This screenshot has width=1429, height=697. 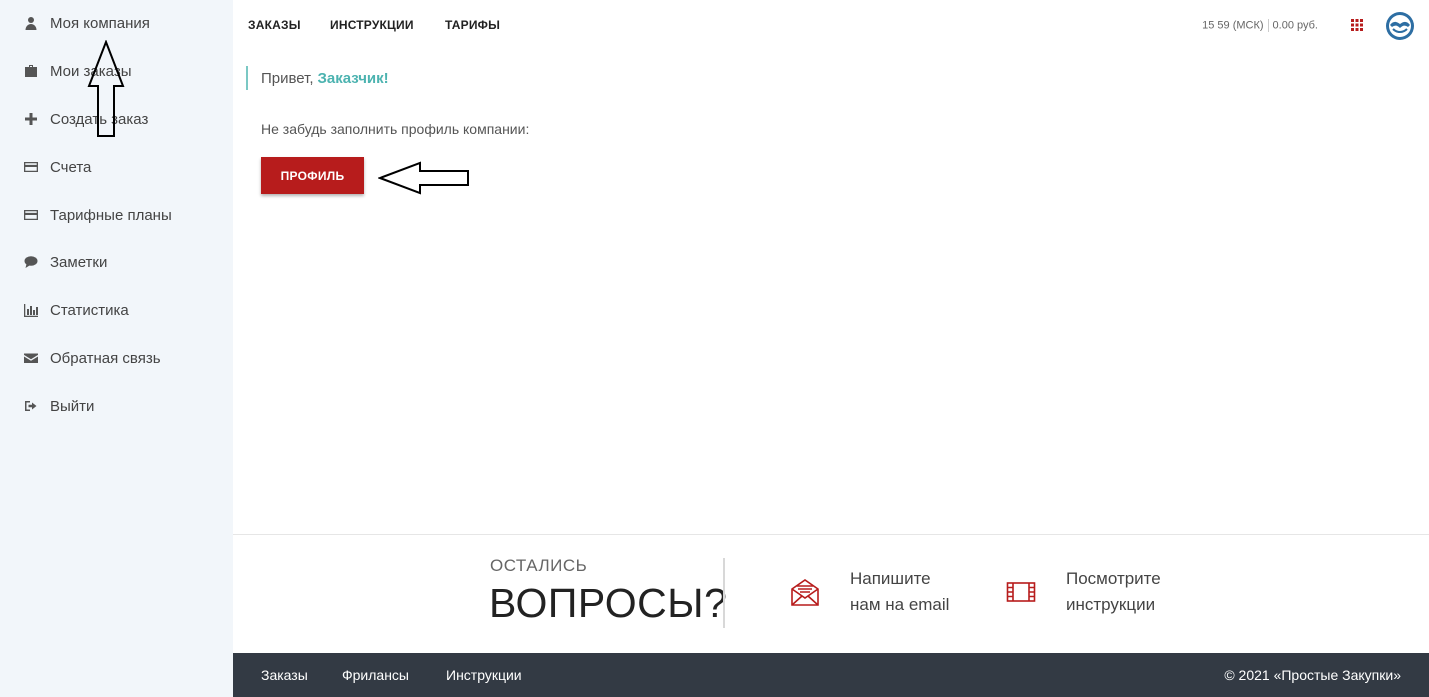 What do you see at coordinates (274, 25) in the screenshot?
I see `topnav-orders-link: ЗАКАЗЫ` at bounding box center [274, 25].